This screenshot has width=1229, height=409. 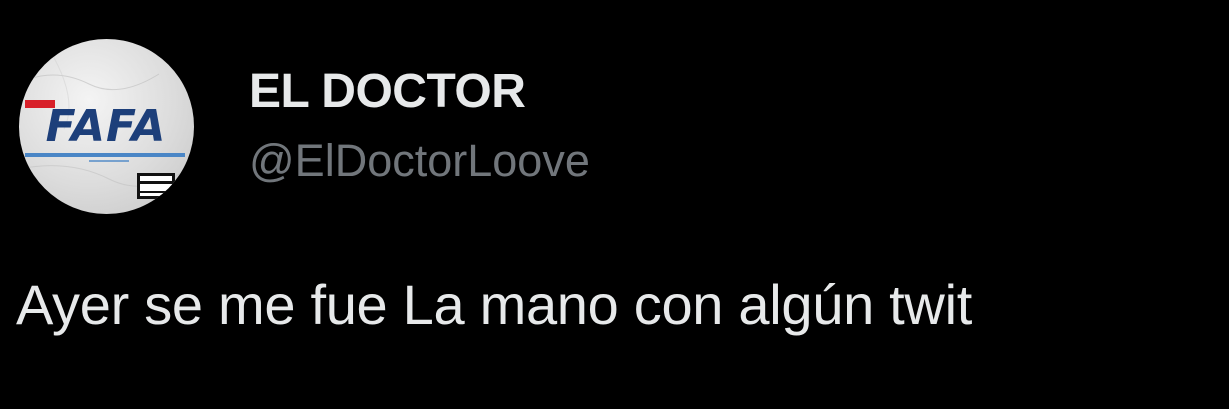 I want to click on svg-text: FAFA, so click(x=106, y=126).